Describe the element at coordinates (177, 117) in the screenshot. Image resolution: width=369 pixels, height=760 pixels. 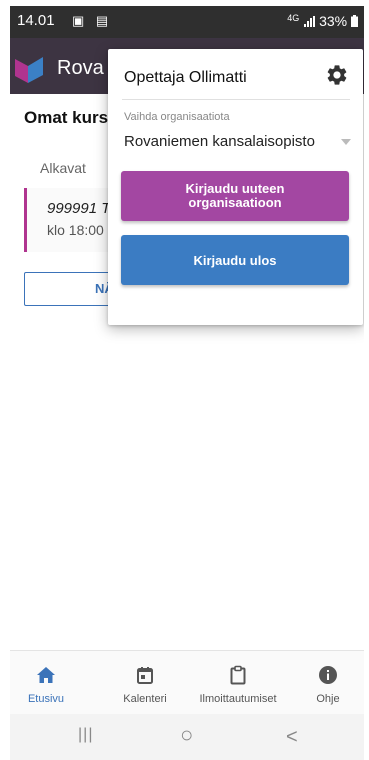
I see `org-select-label: Vaihda organisaatiota` at that location.